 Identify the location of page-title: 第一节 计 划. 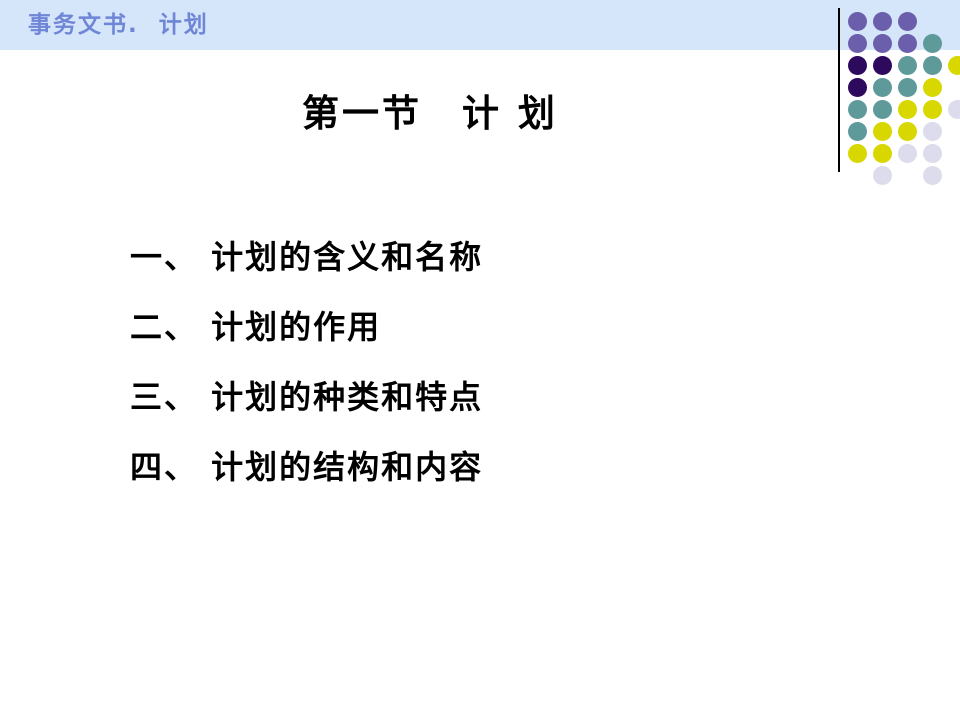
(430, 113).